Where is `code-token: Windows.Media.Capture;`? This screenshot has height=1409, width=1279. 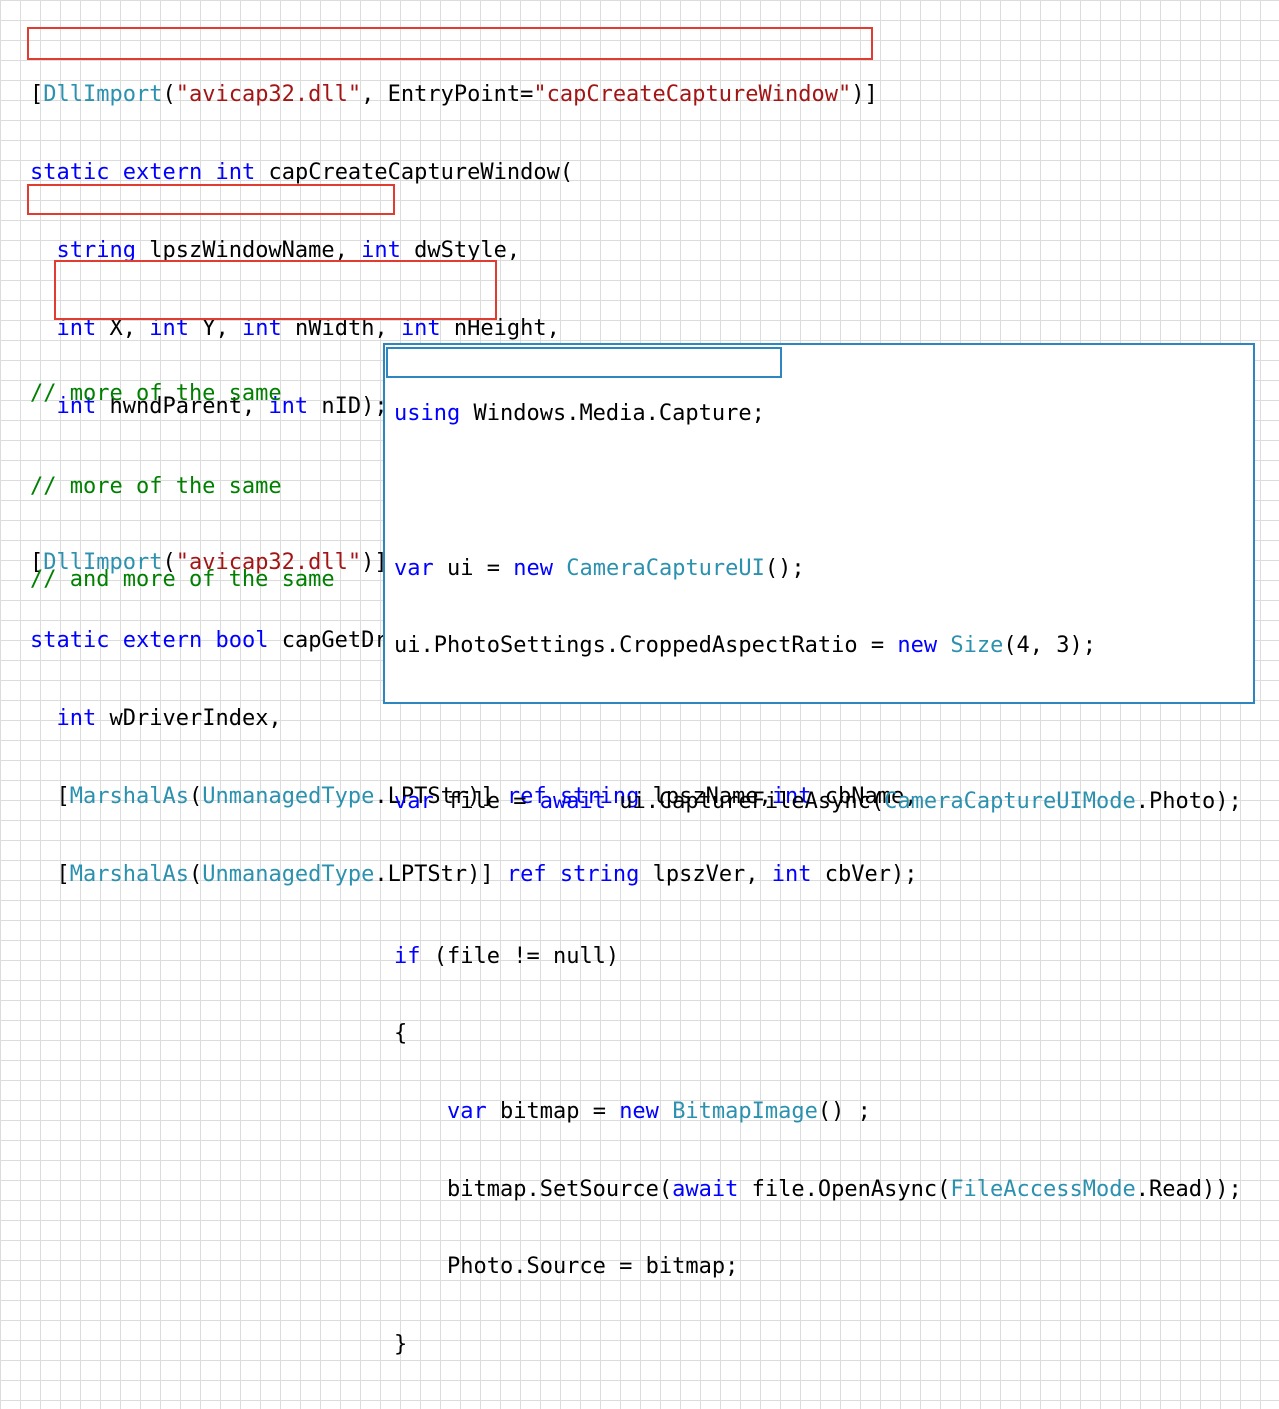
code-token: Windows.Media.Capture; is located at coordinates (612, 413).